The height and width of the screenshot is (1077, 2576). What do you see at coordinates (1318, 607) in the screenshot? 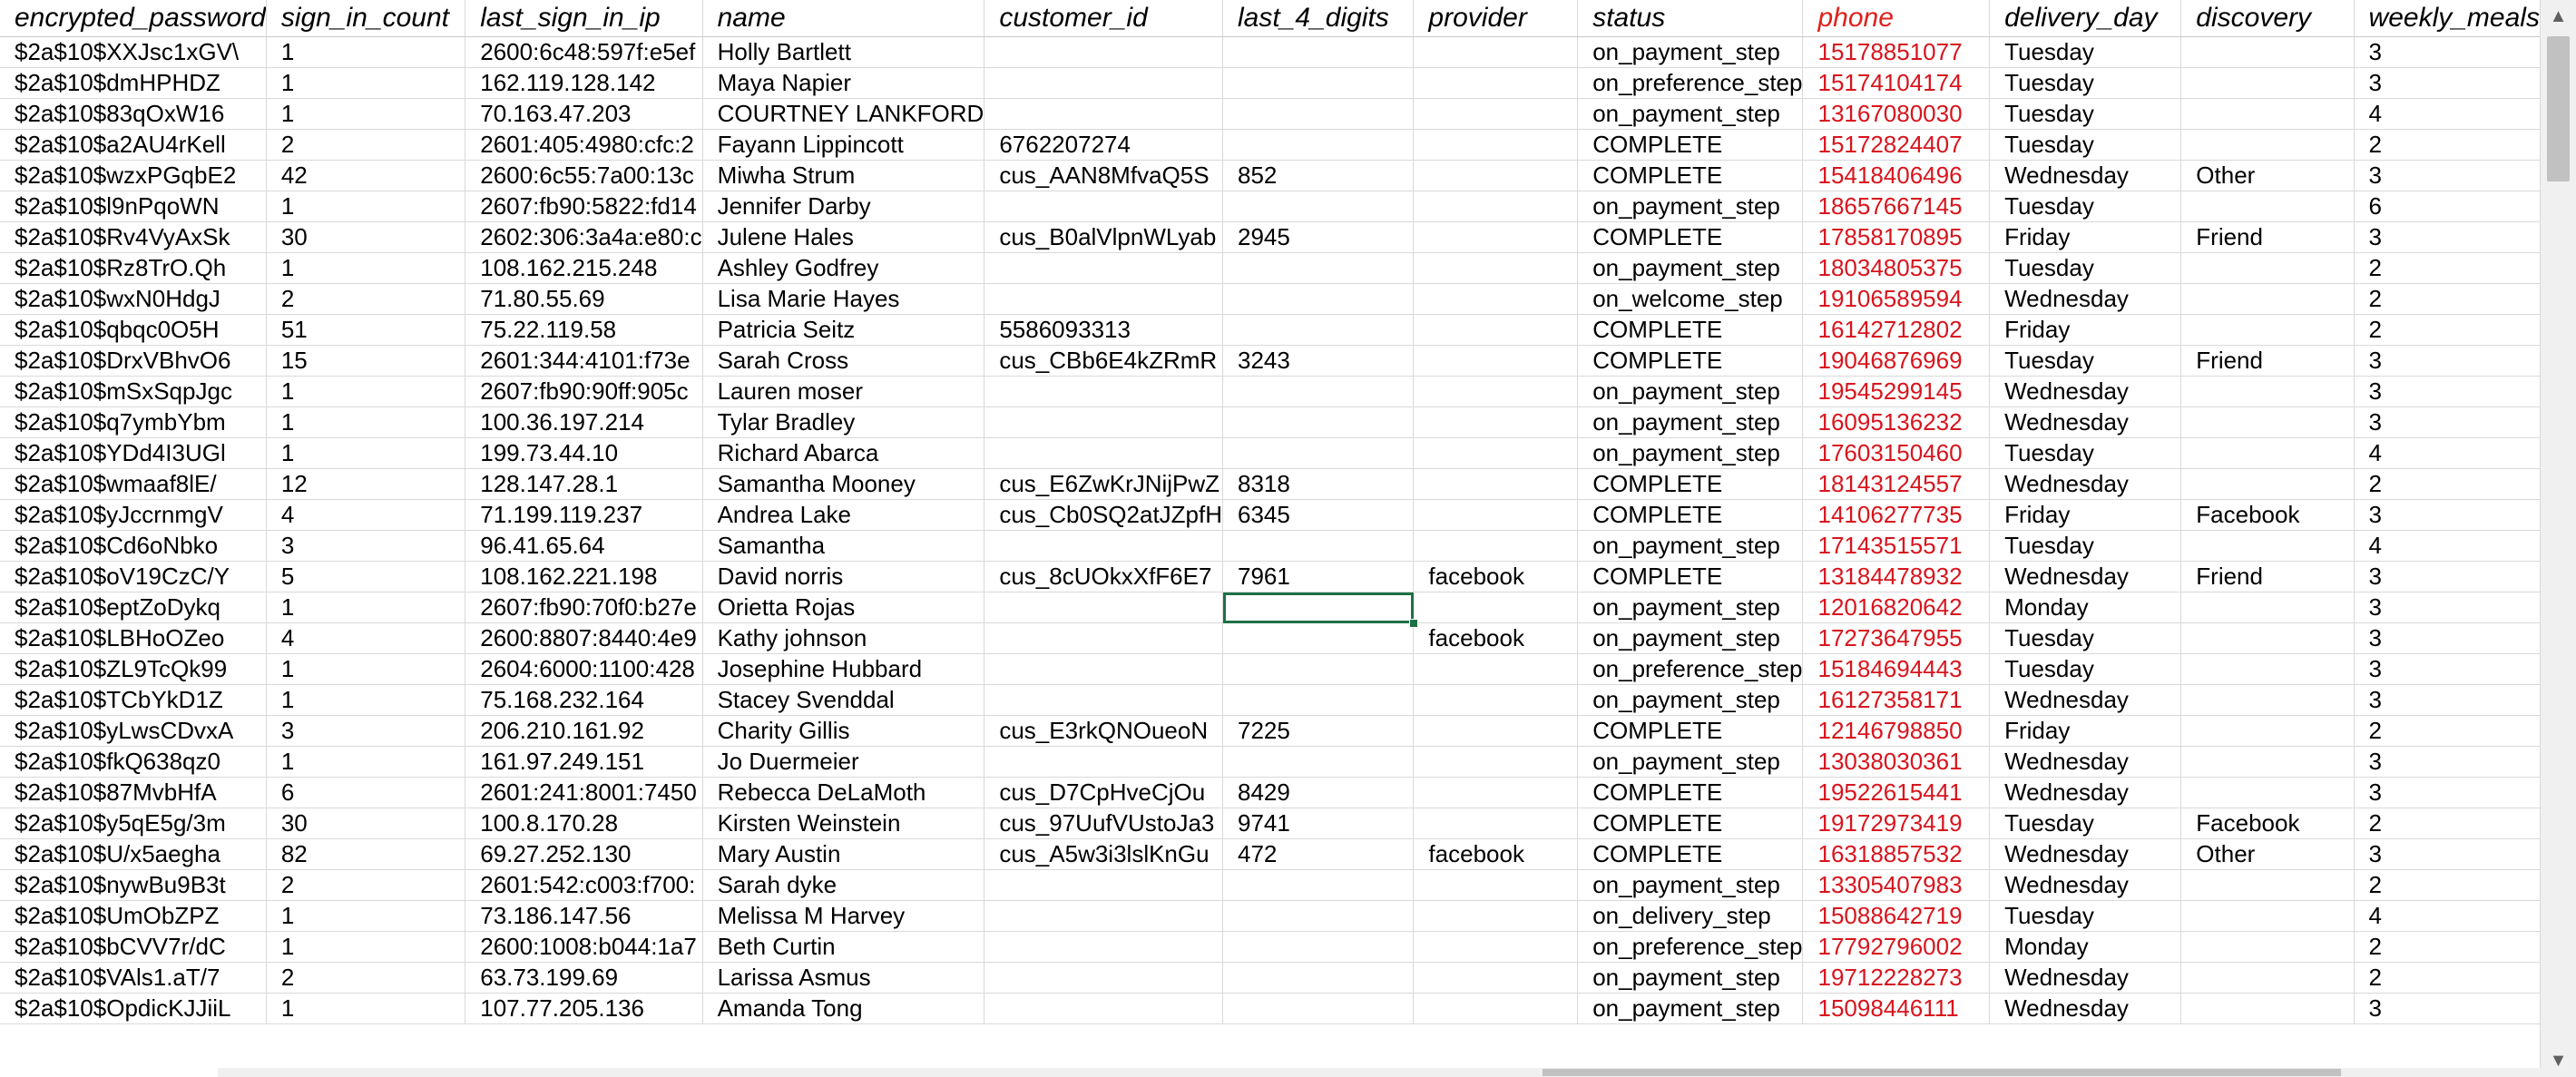
I see `selected-cell` at bounding box center [1318, 607].